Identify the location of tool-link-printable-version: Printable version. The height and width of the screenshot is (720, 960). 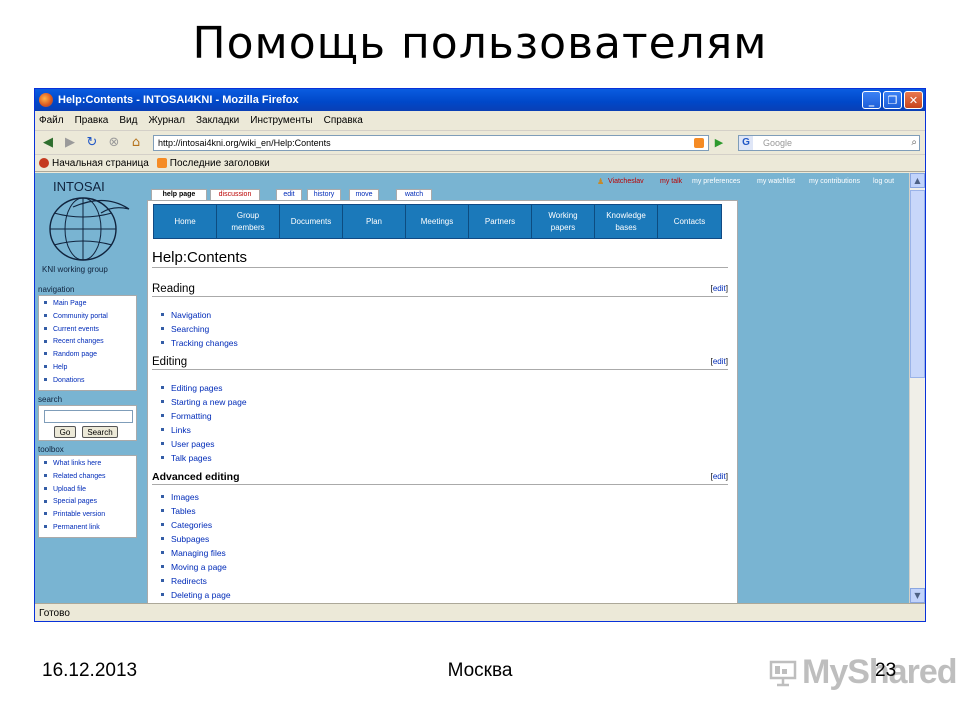
(89, 515).